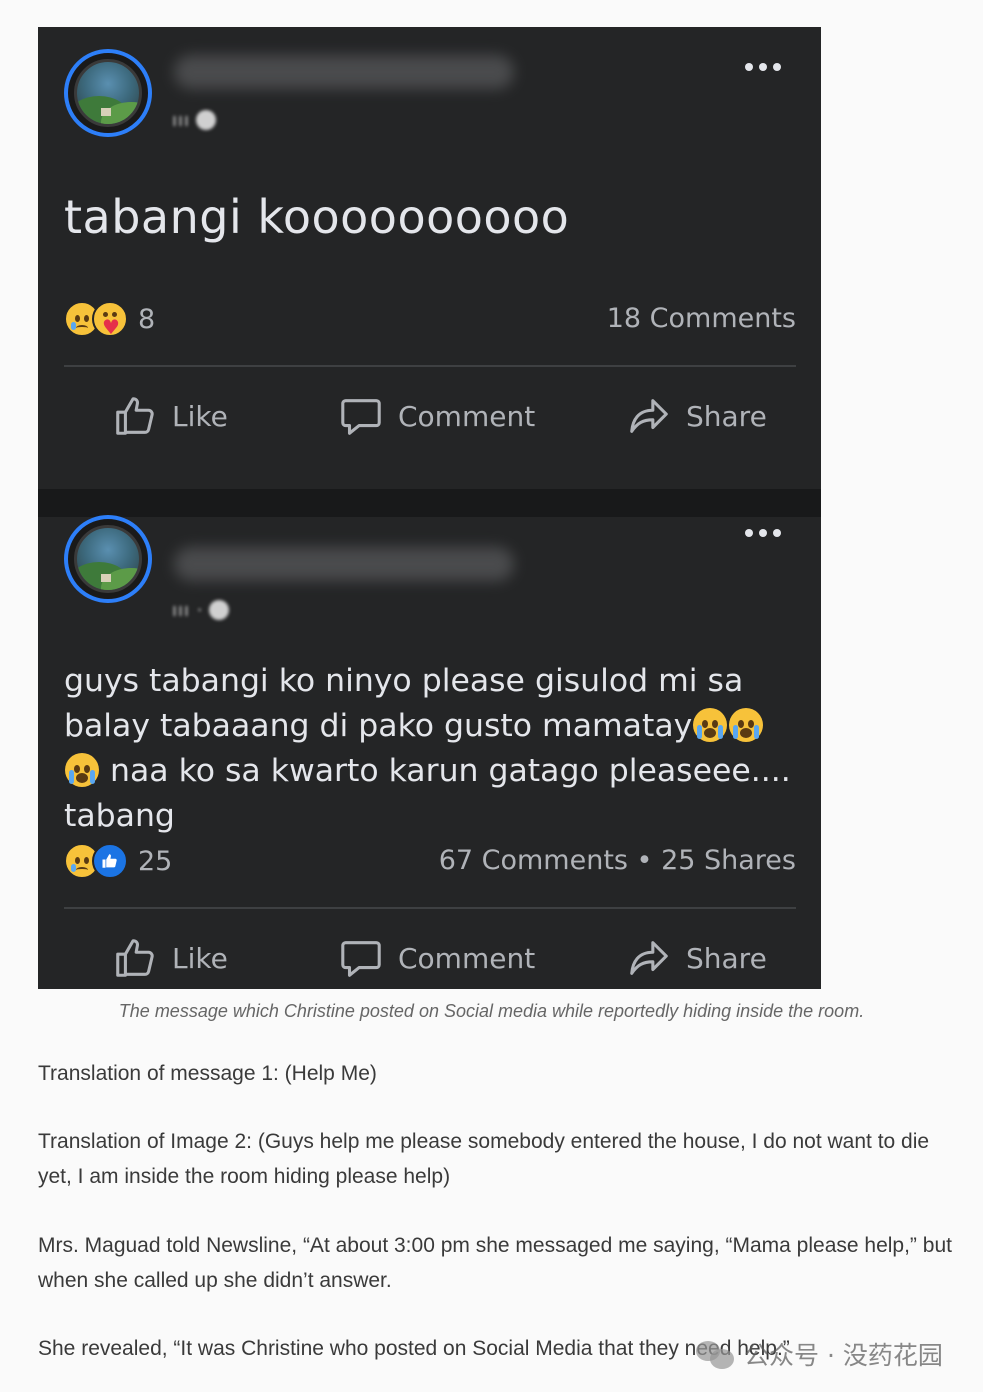 This screenshot has height=1392, width=983. What do you see at coordinates (155, 861) in the screenshot?
I see `reaction-count: 25` at bounding box center [155, 861].